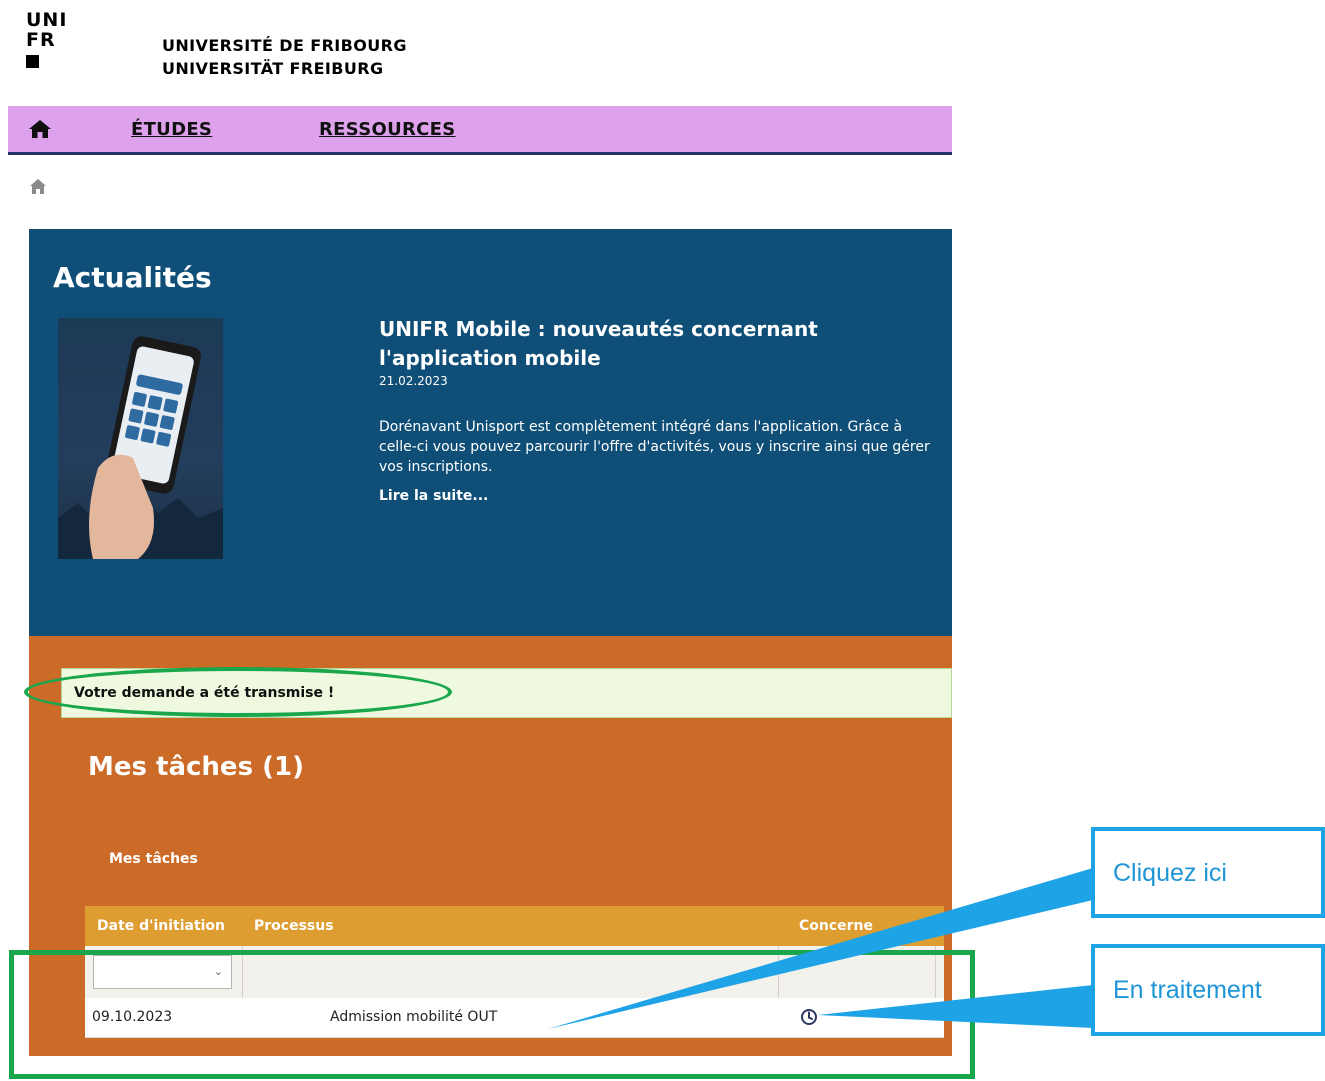 The image size is (1325, 1081). What do you see at coordinates (132, 277) in the screenshot?
I see `news-heading: Actualités` at bounding box center [132, 277].